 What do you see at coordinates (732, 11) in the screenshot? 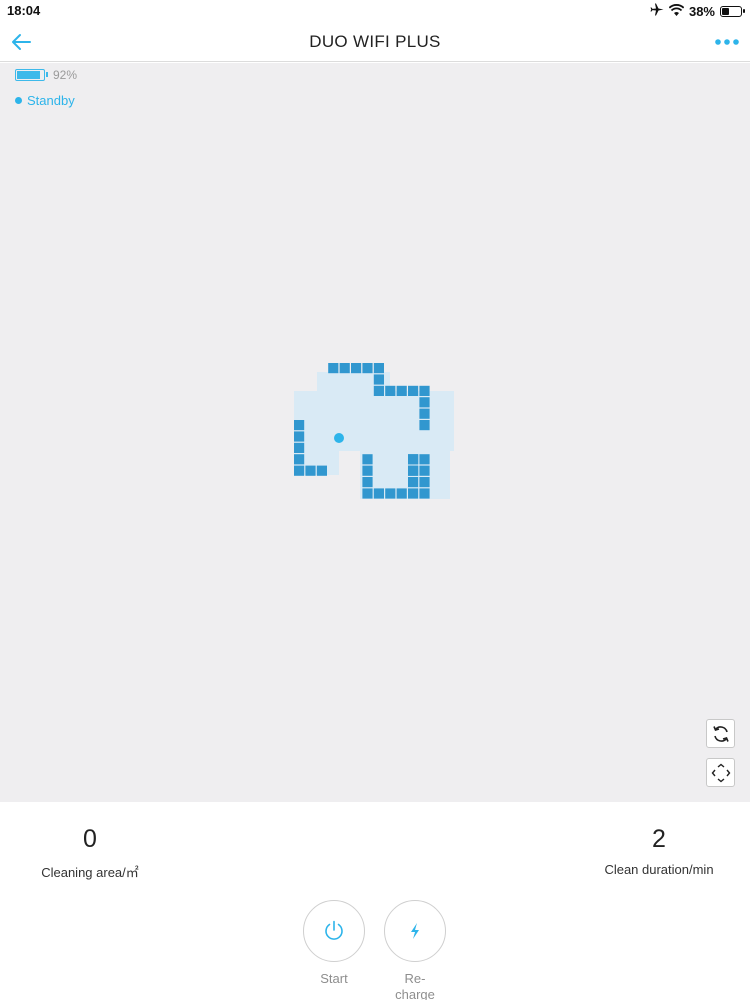
I see `battery-icon` at bounding box center [732, 11].